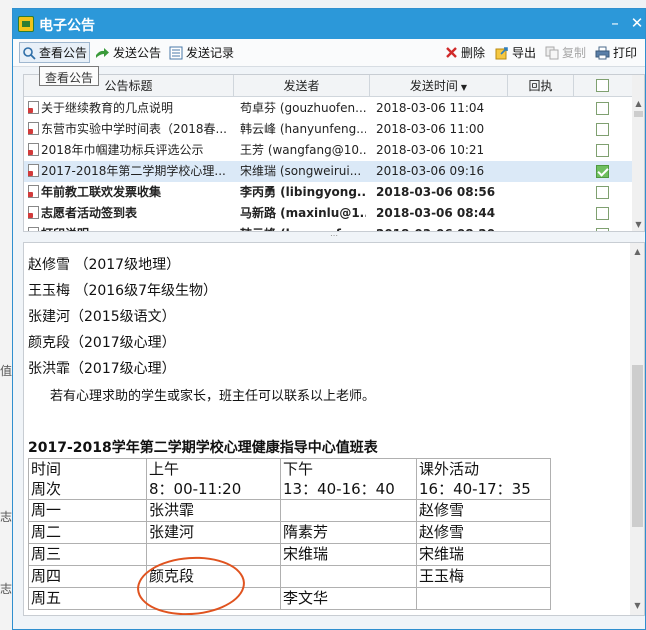  Describe the element at coordinates (465, 52) in the screenshot. I see `delete-button: 删除` at that location.